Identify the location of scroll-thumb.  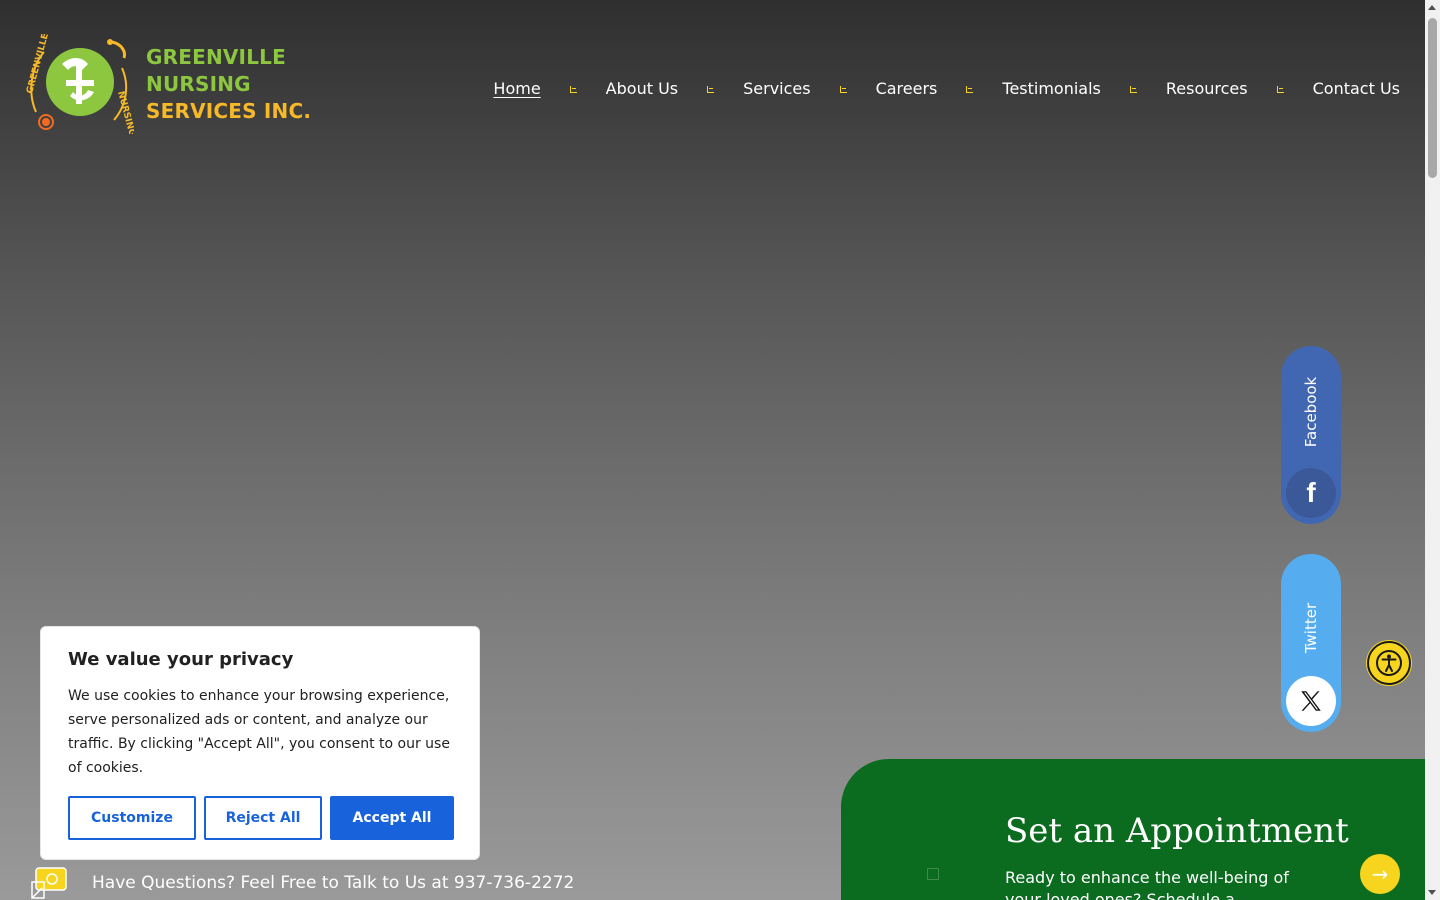
(1432, 98).